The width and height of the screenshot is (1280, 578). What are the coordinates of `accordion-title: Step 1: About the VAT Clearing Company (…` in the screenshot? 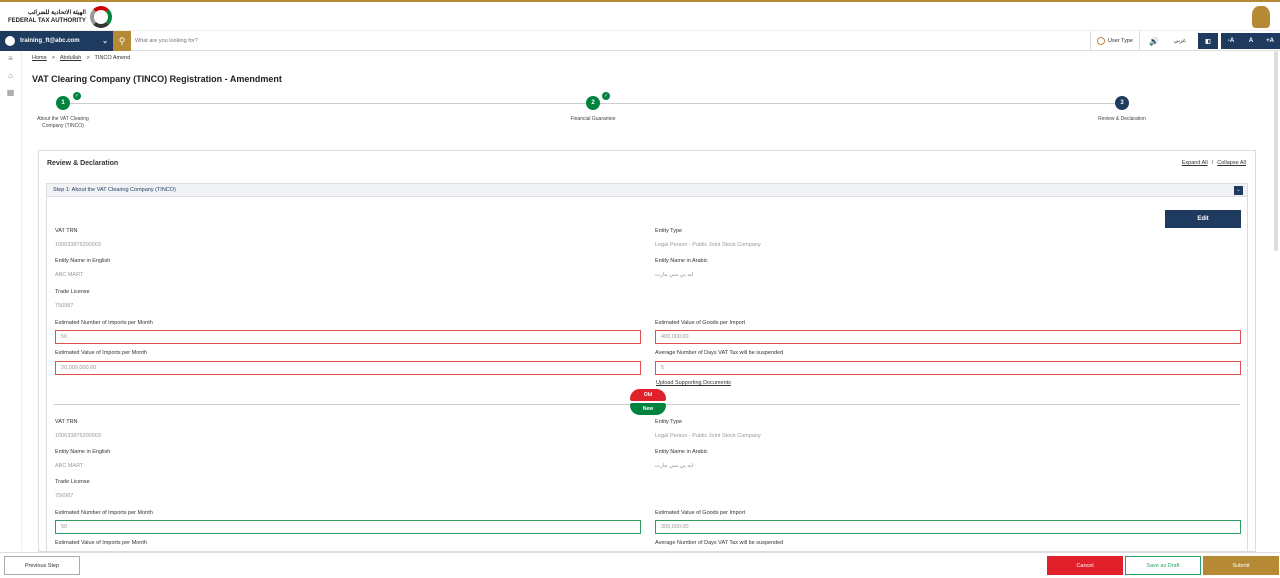 It's located at (114, 190).